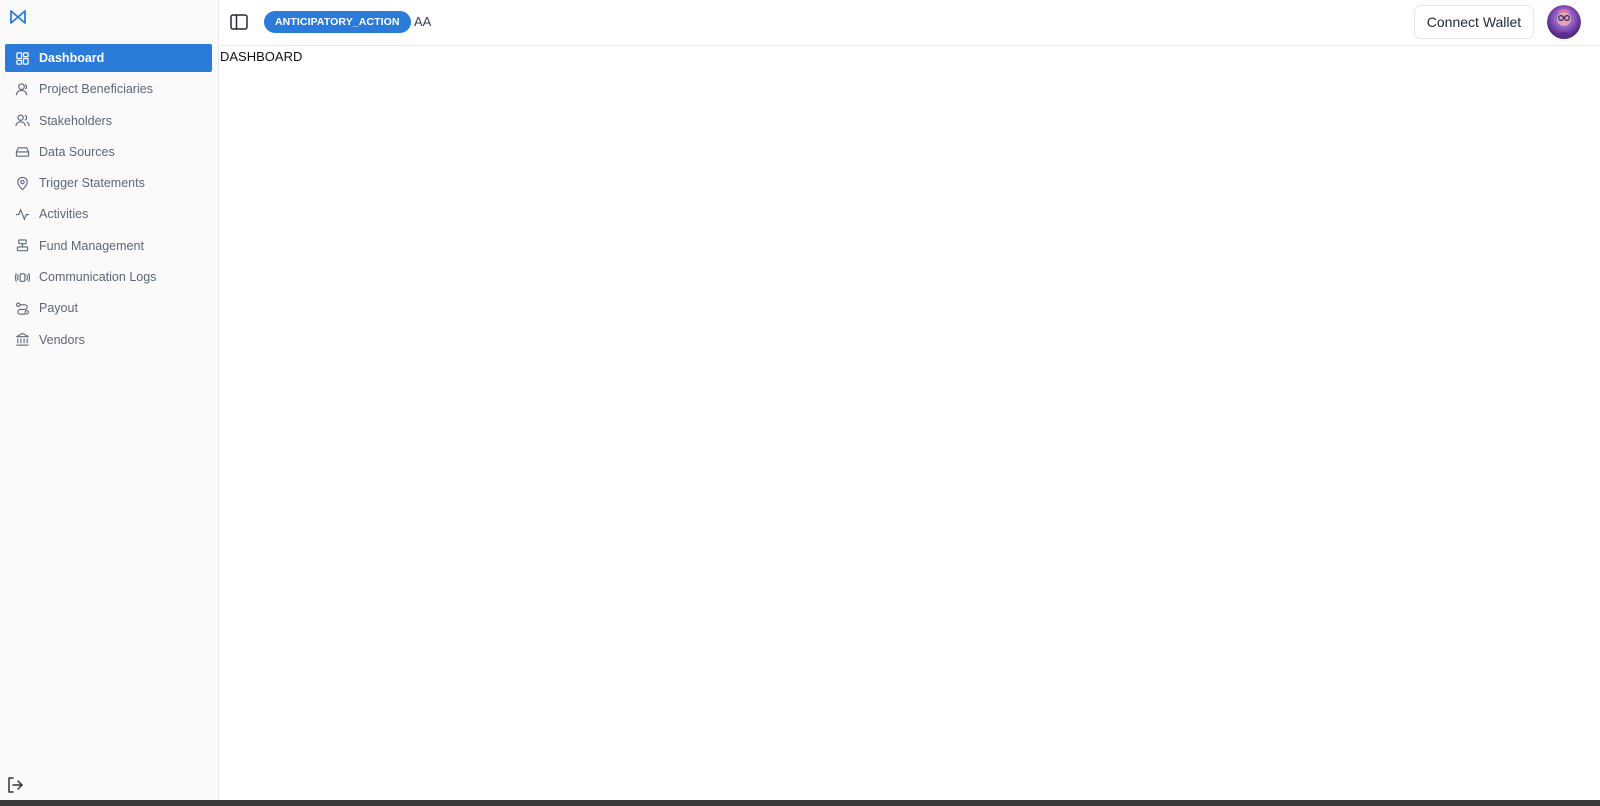  Describe the element at coordinates (1564, 22) in the screenshot. I see `avatar` at that location.